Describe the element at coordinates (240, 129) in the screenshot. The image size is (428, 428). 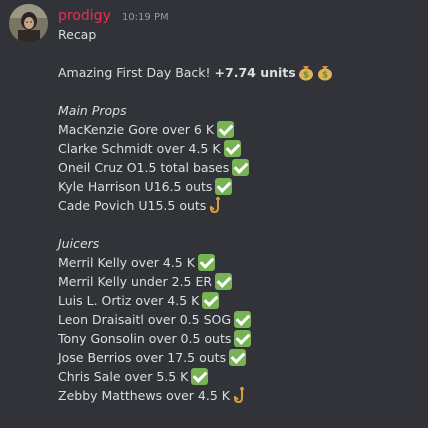
I see `pick-line: MacKenzie Gore over 6 K` at that location.